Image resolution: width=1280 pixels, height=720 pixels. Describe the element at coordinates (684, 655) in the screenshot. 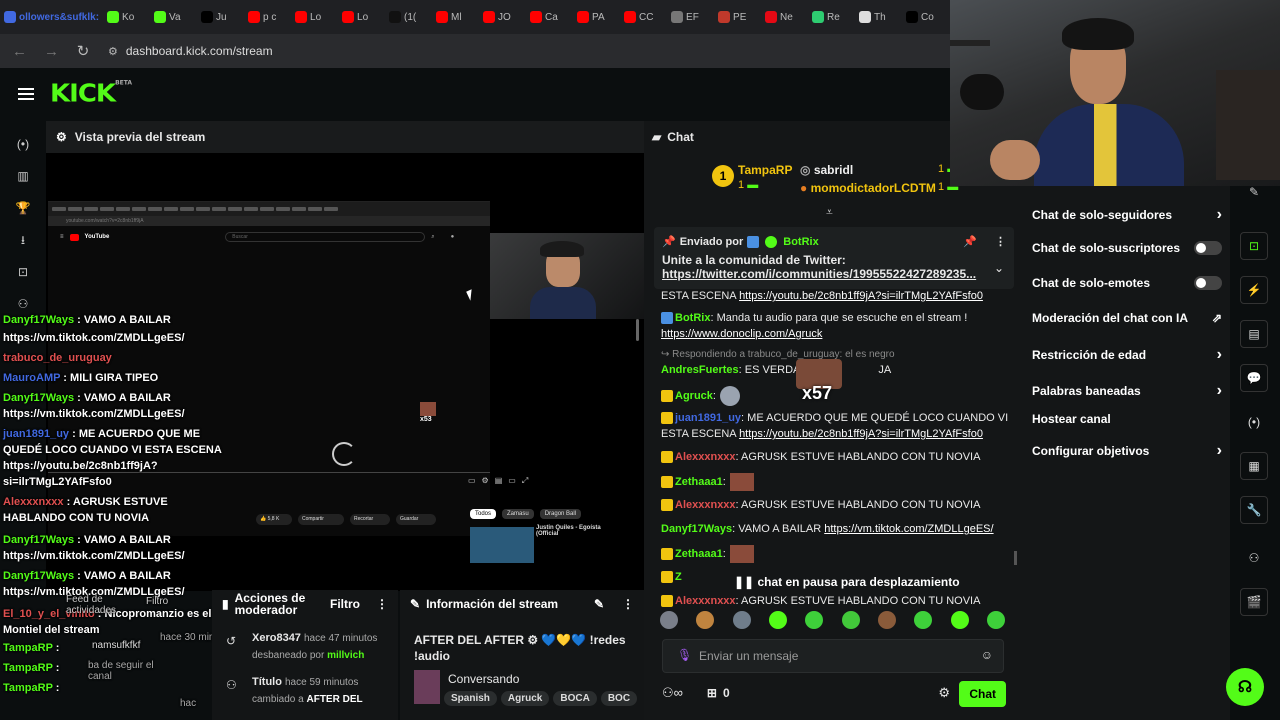

I see `microphone-icon: 🎙` at that location.